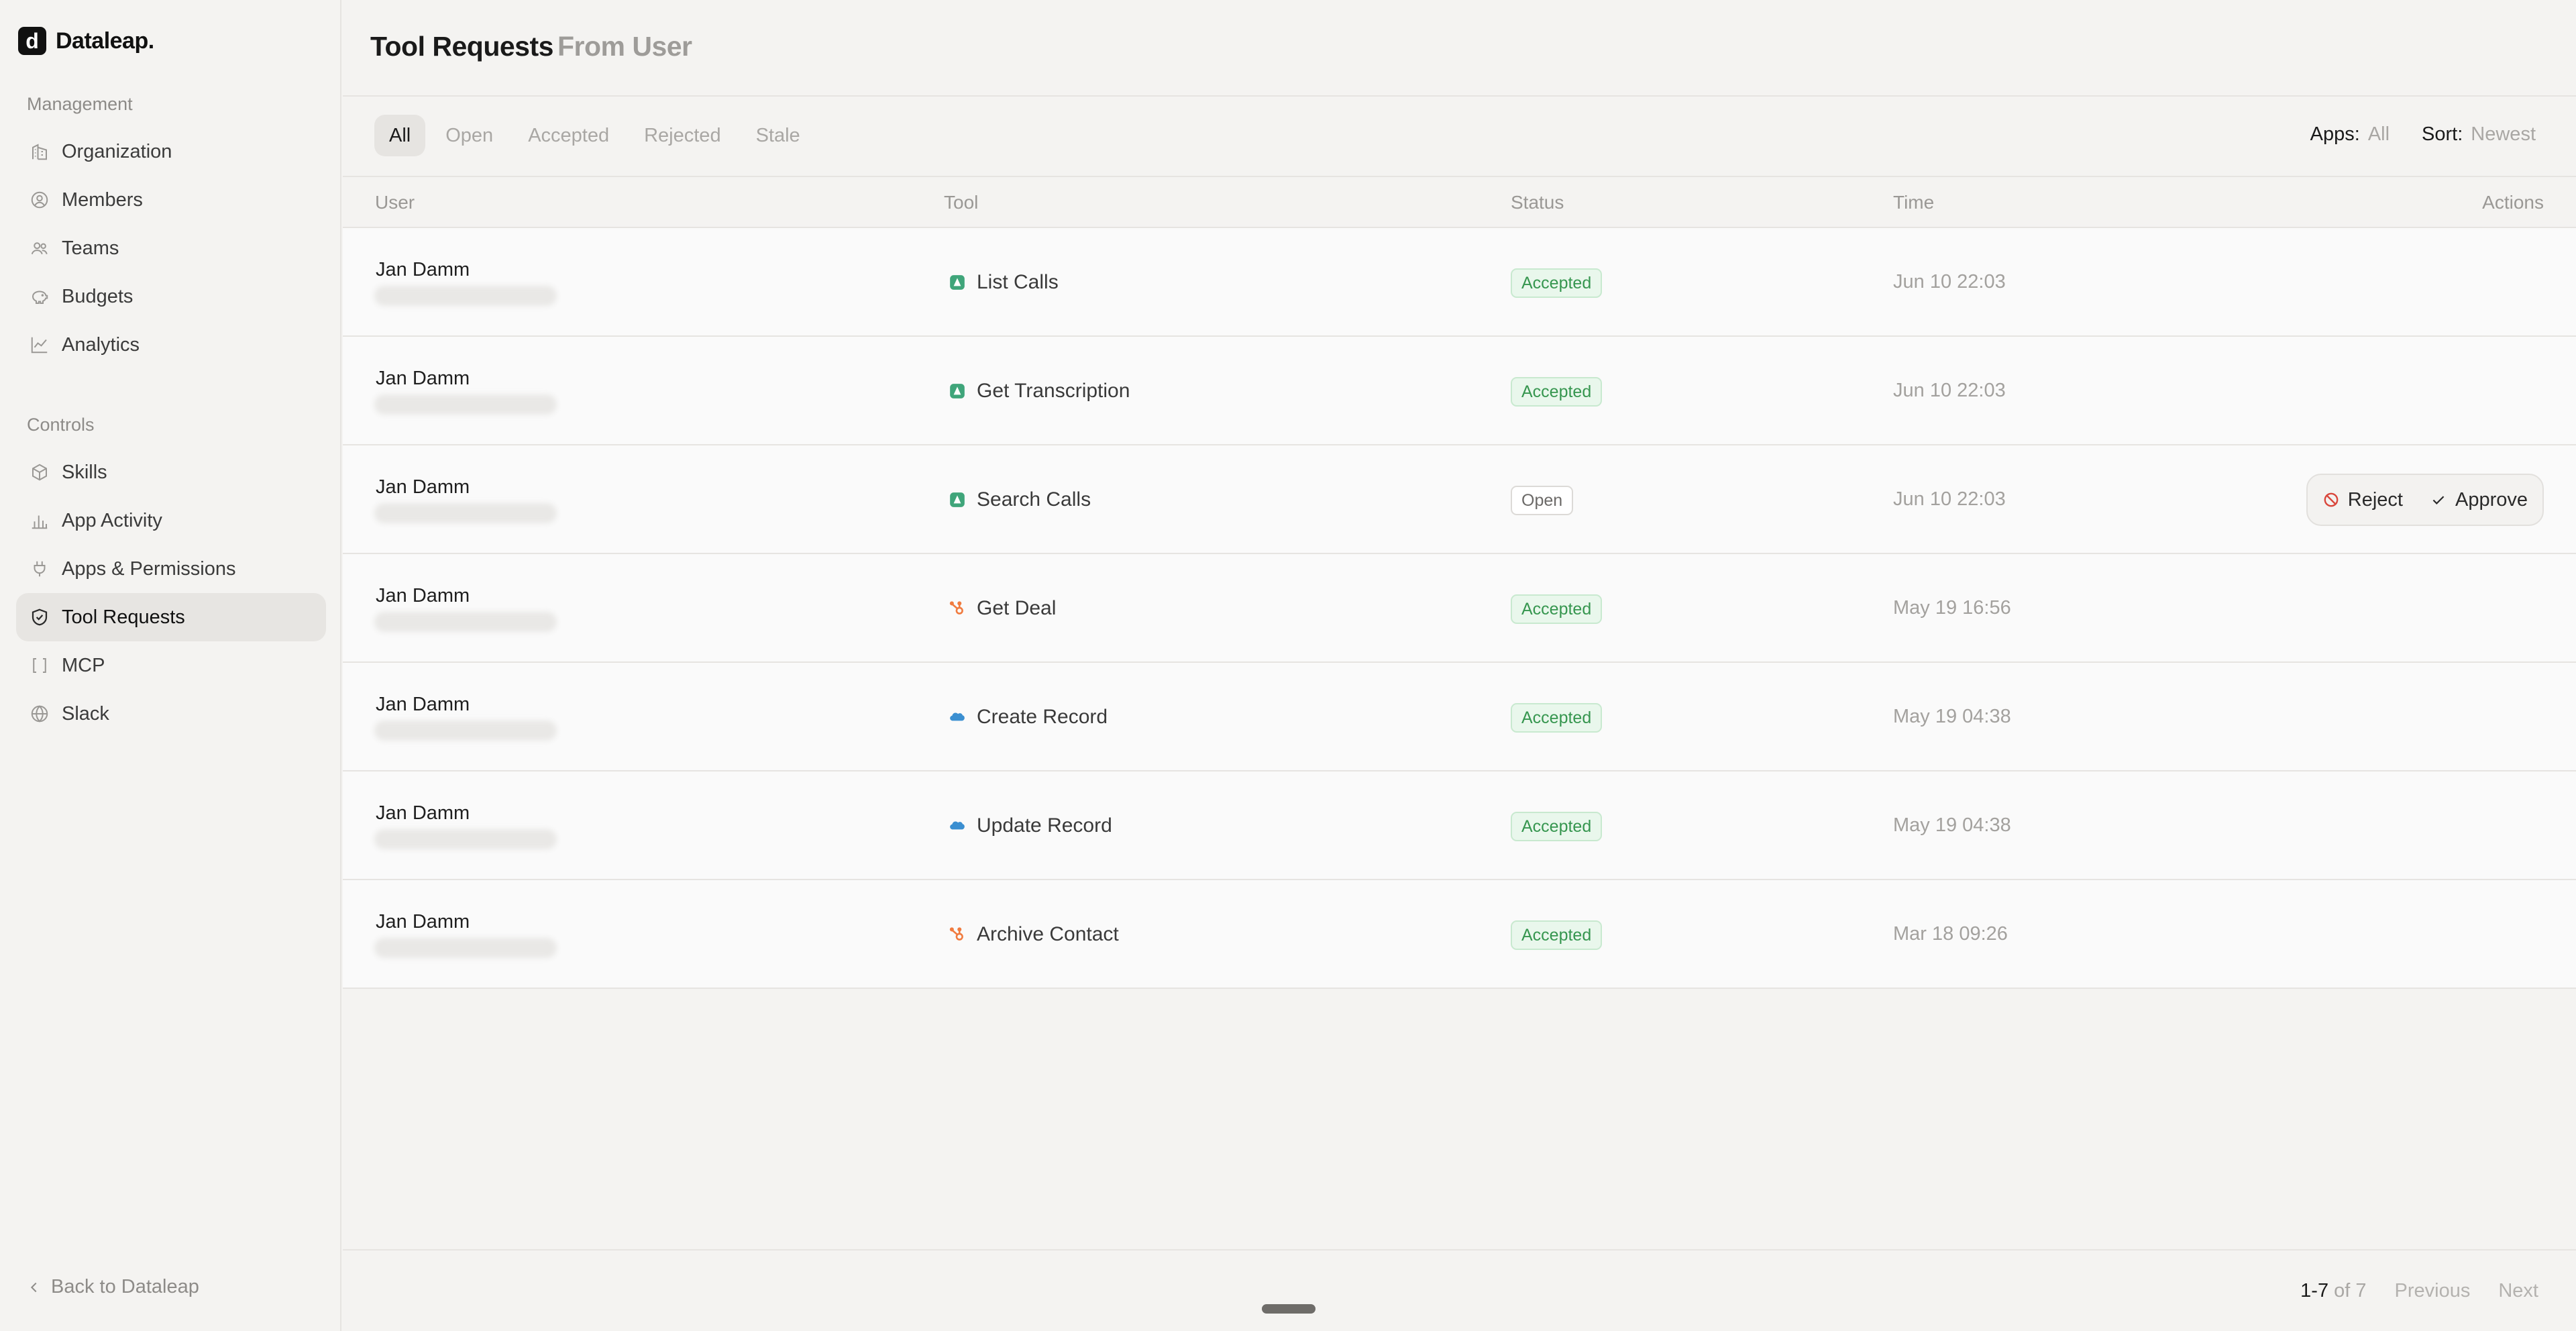  I want to click on table-row: Jan Damm Get Deal Accepted May 19 16:56, so click(1459, 608).